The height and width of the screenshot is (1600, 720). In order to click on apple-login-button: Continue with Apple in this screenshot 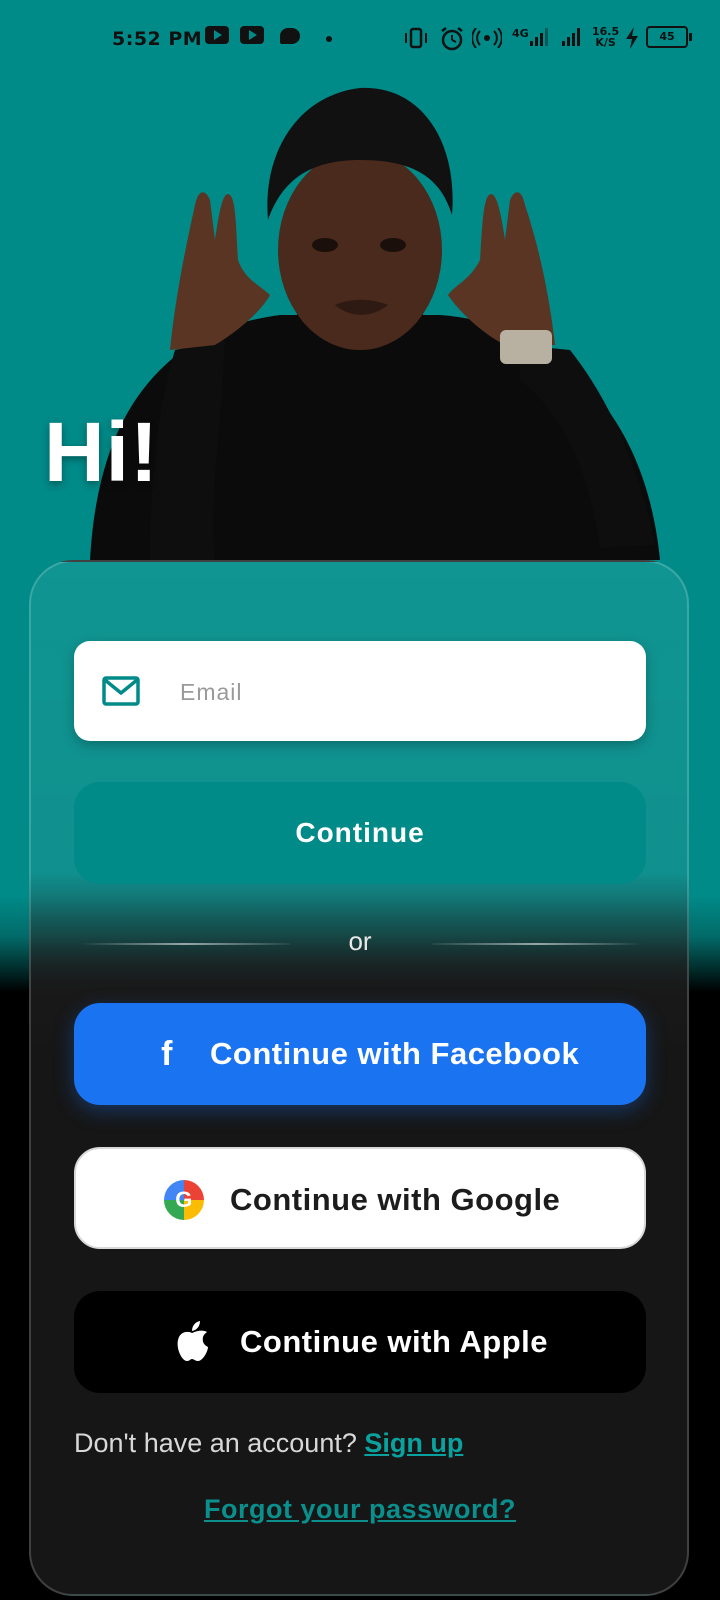, I will do `click(360, 1342)`.